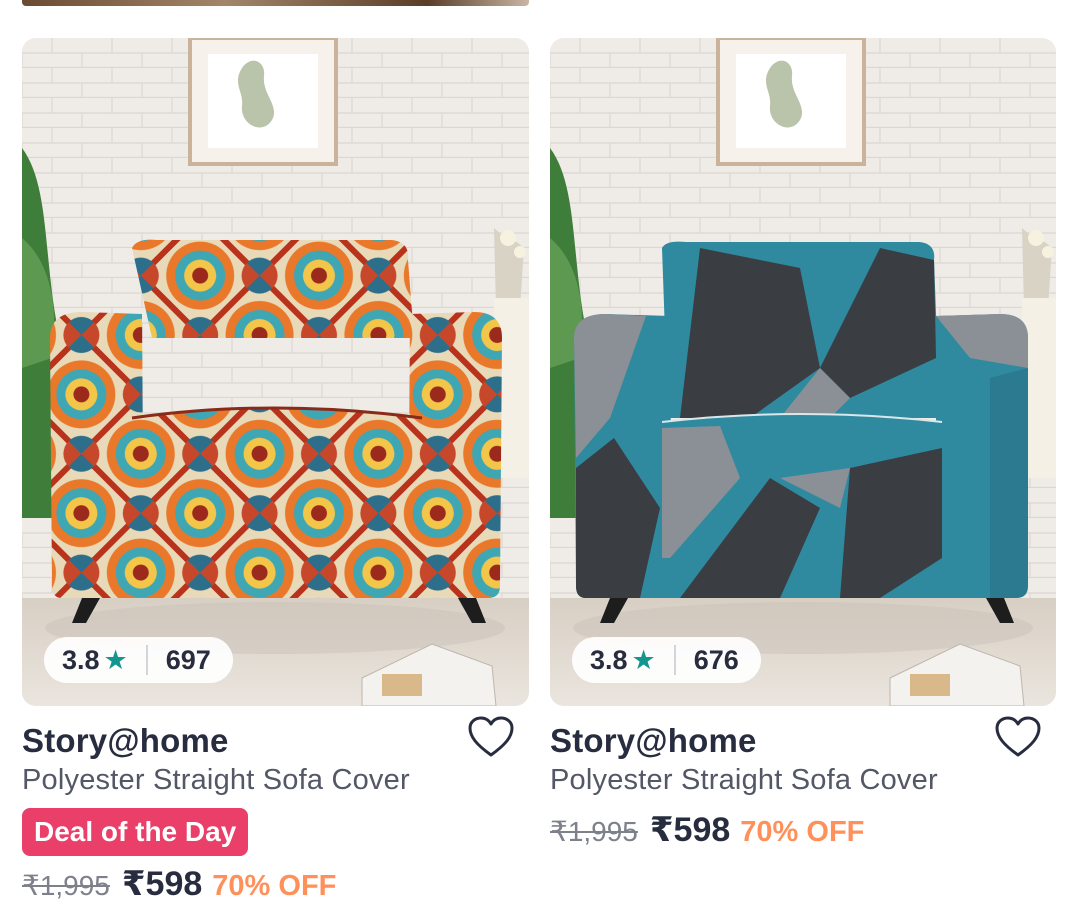 This screenshot has width=1079, height=923. What do you see at coordinates (135, 832) in the screenshot?
I see `deal-of-the-day-badge: Deal of the Day` at bounding box center [135, 832].